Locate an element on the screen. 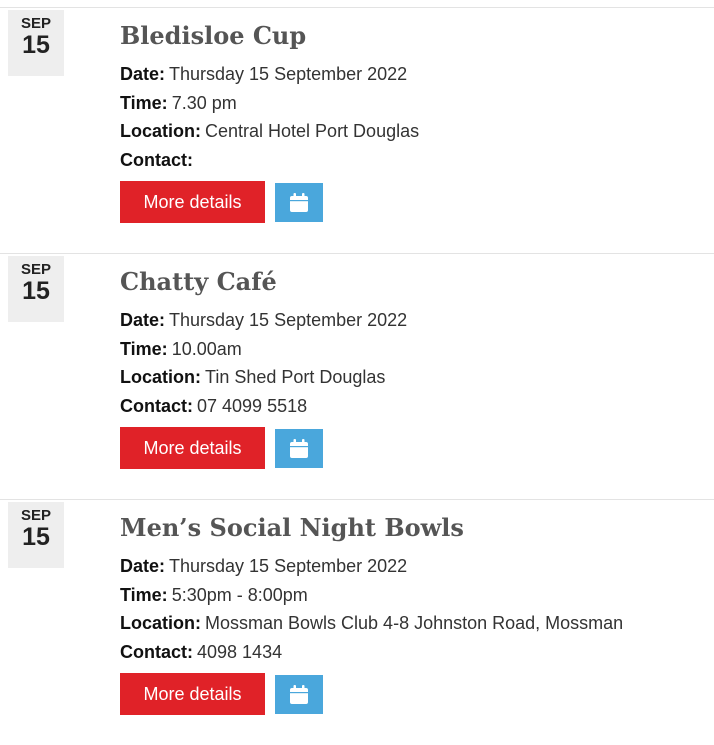 The image size is (714, 745). time-row: Time: 10.00am is located at coordinates (263, 349).